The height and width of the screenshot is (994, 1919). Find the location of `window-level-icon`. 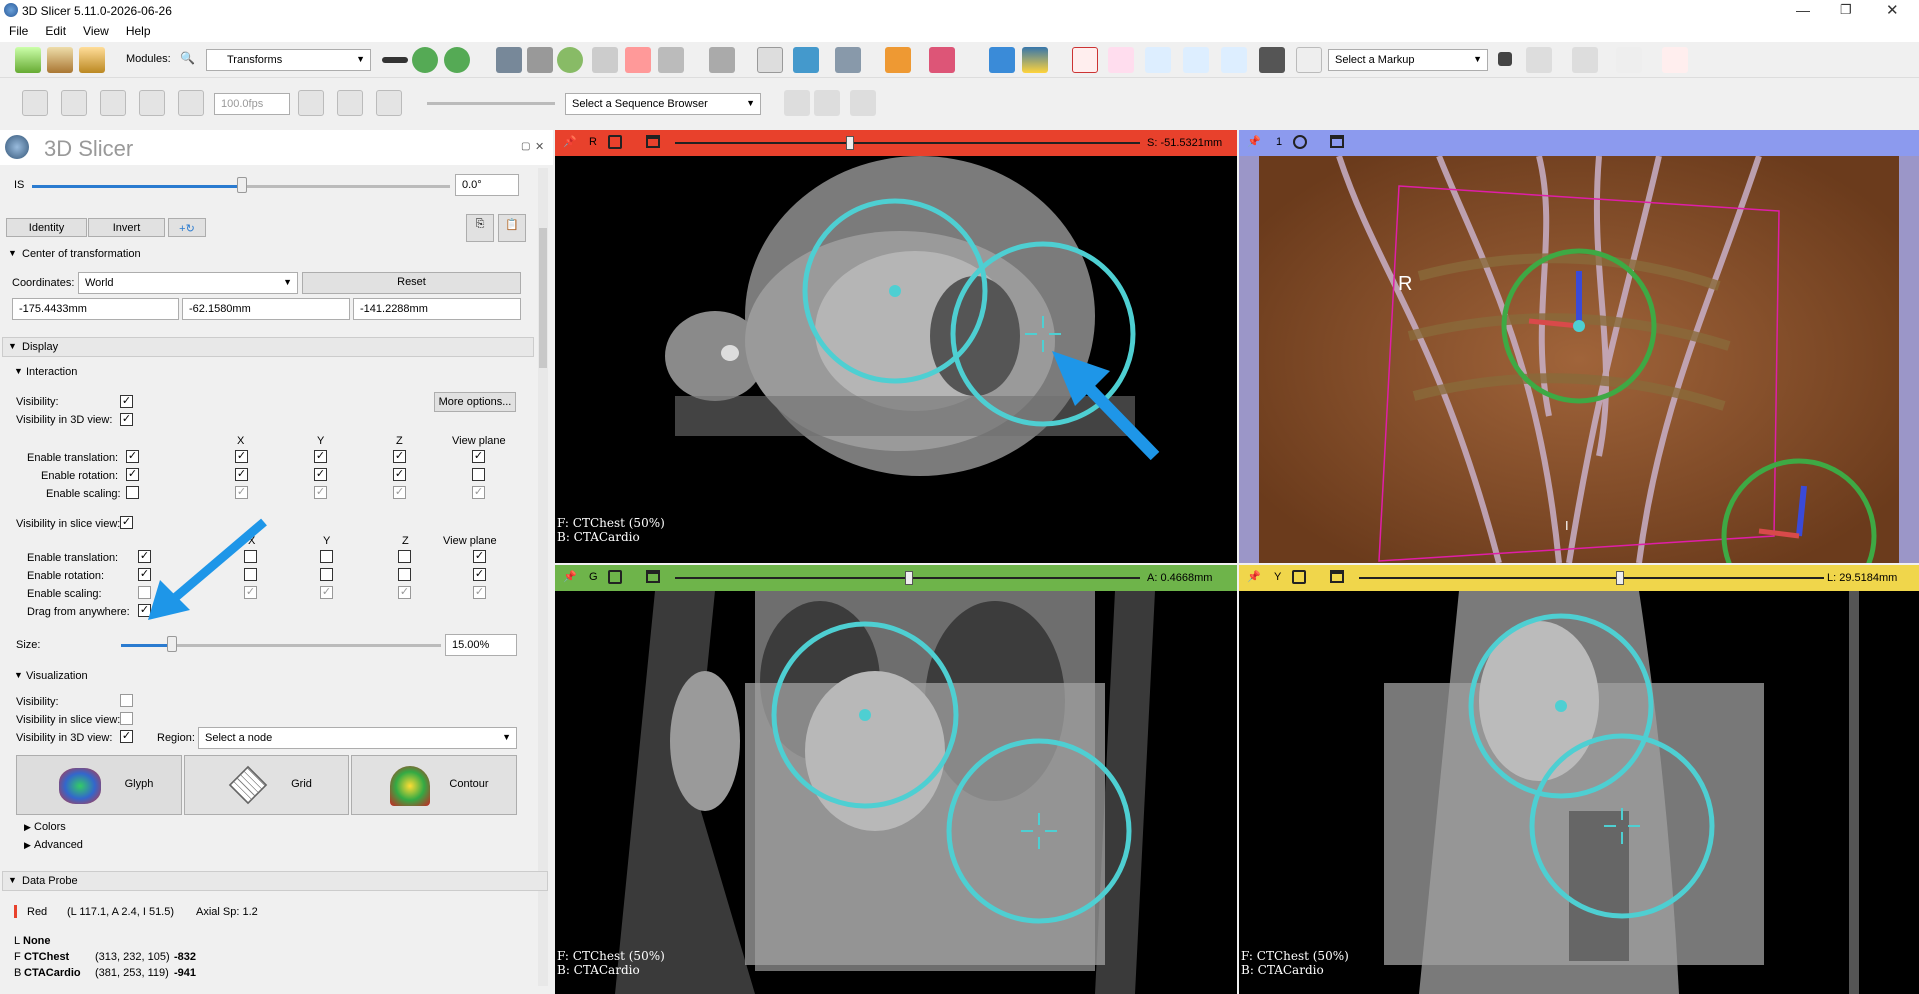

window-level-icon is located at coordinates (806, 60).